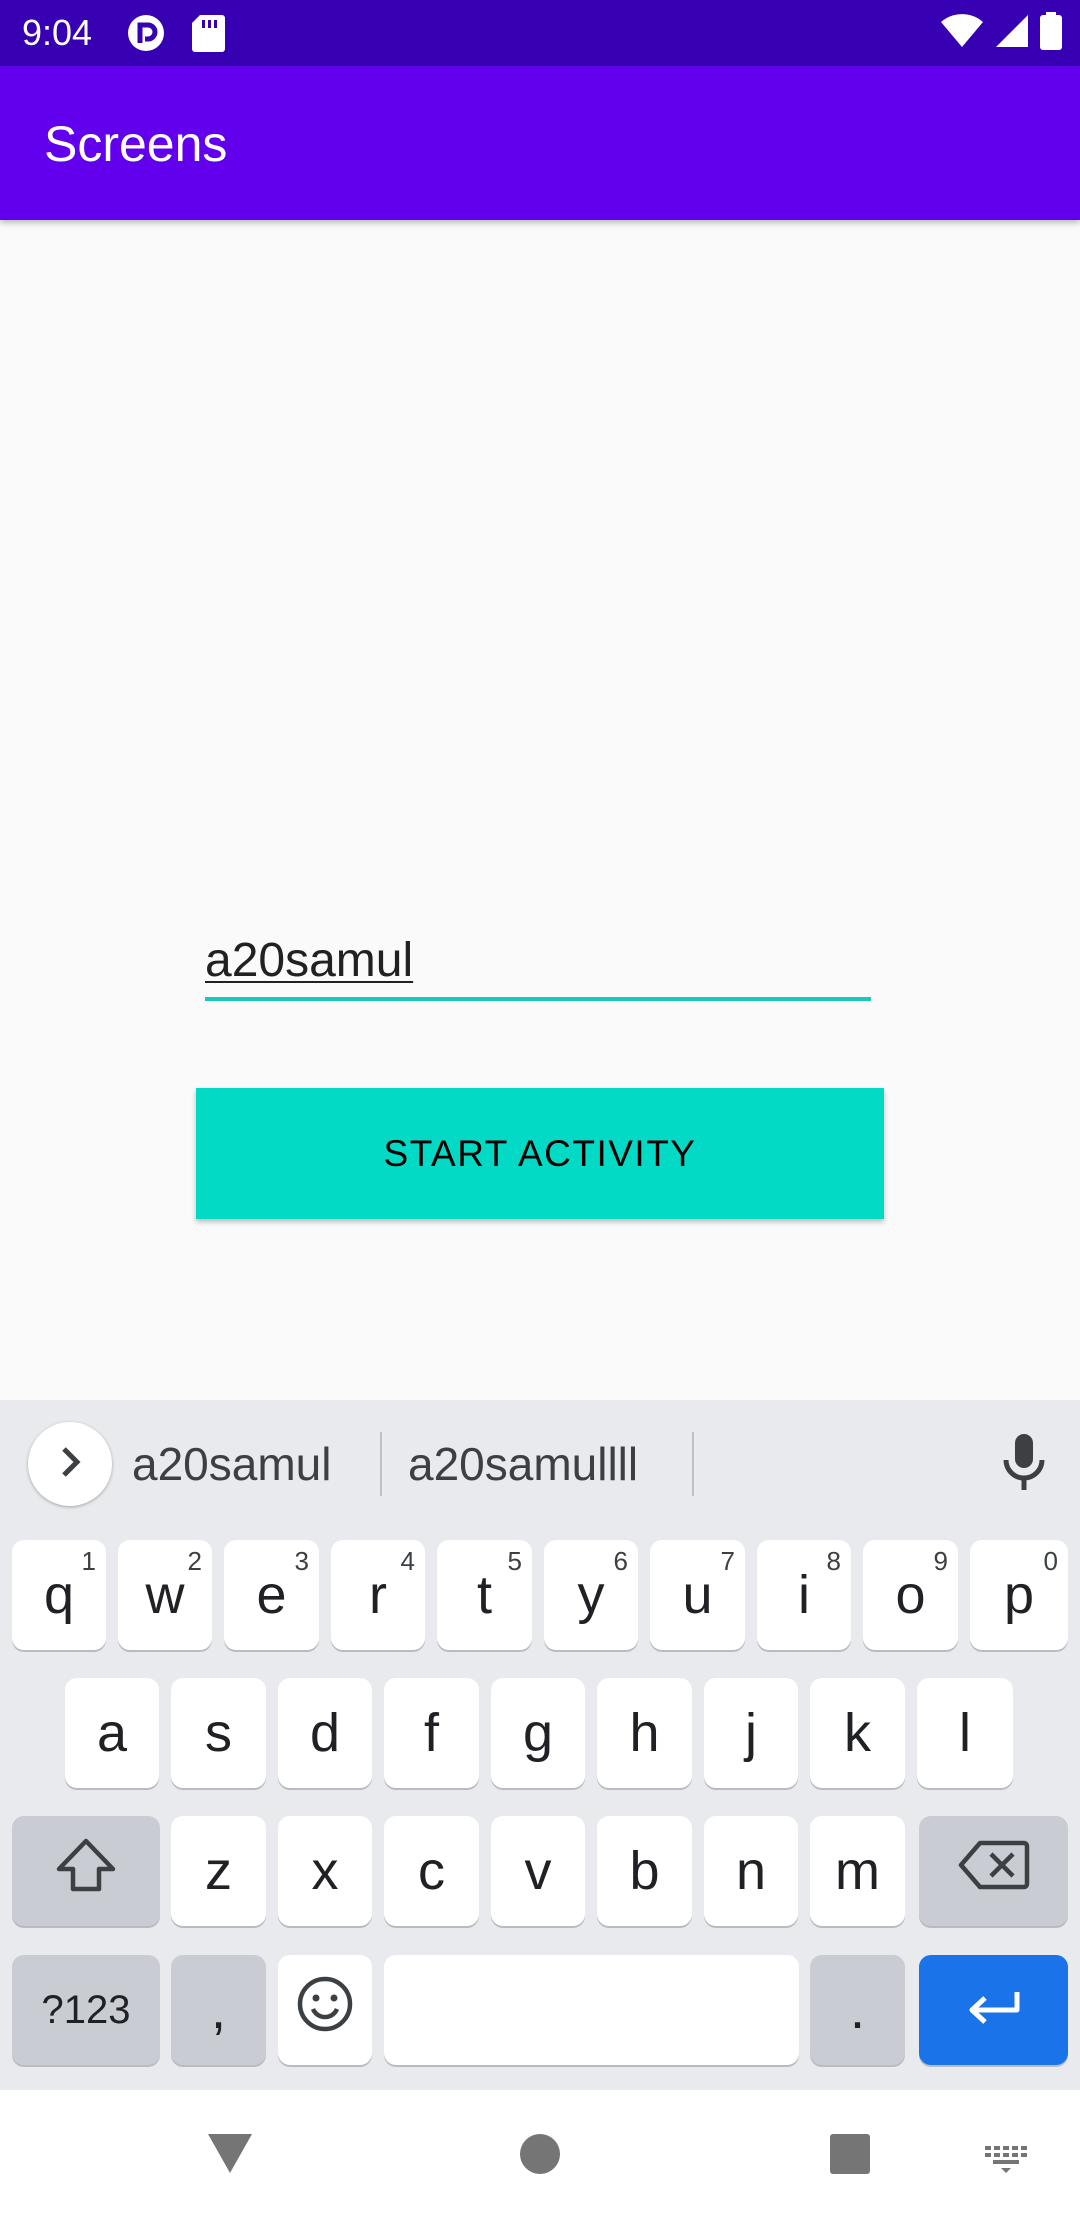 The height and width of the screenshot is (2220, 1080). I want to click on key-n: n, so click(751, 1871).